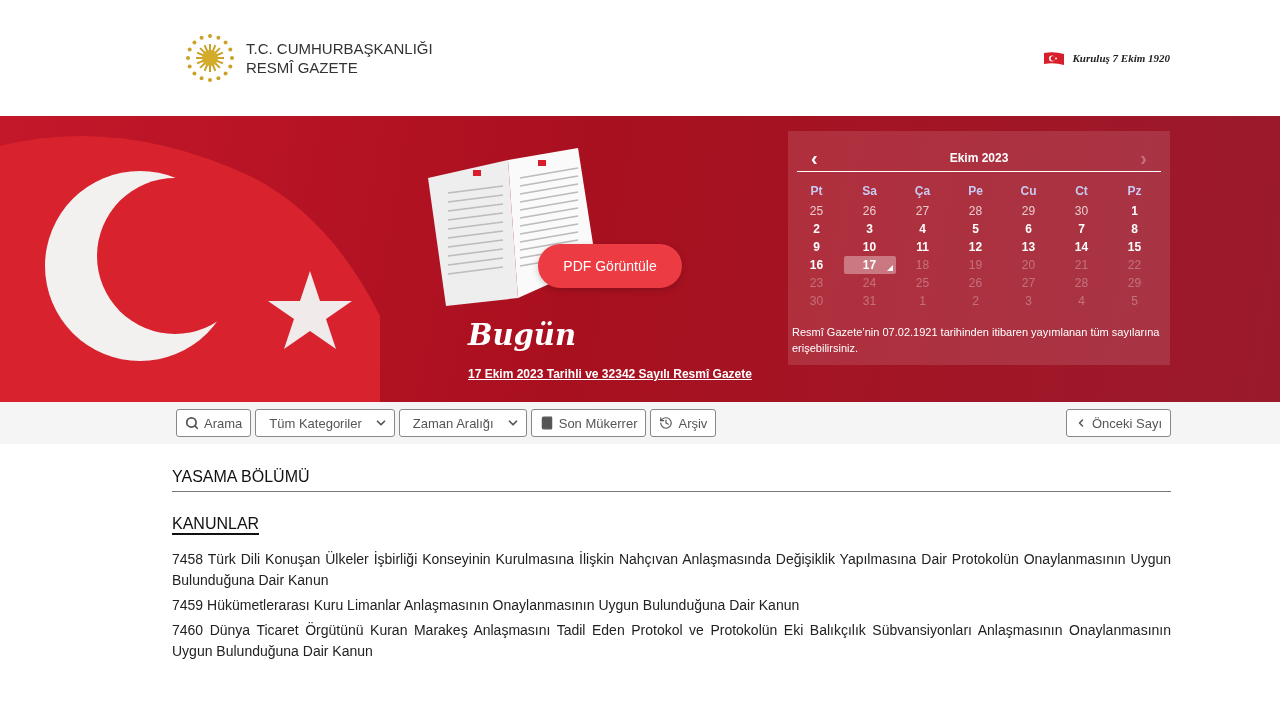 This screenshot has width=1280, height=720. I want to click on toolbar-button: Arşiv, so click(683, 423).